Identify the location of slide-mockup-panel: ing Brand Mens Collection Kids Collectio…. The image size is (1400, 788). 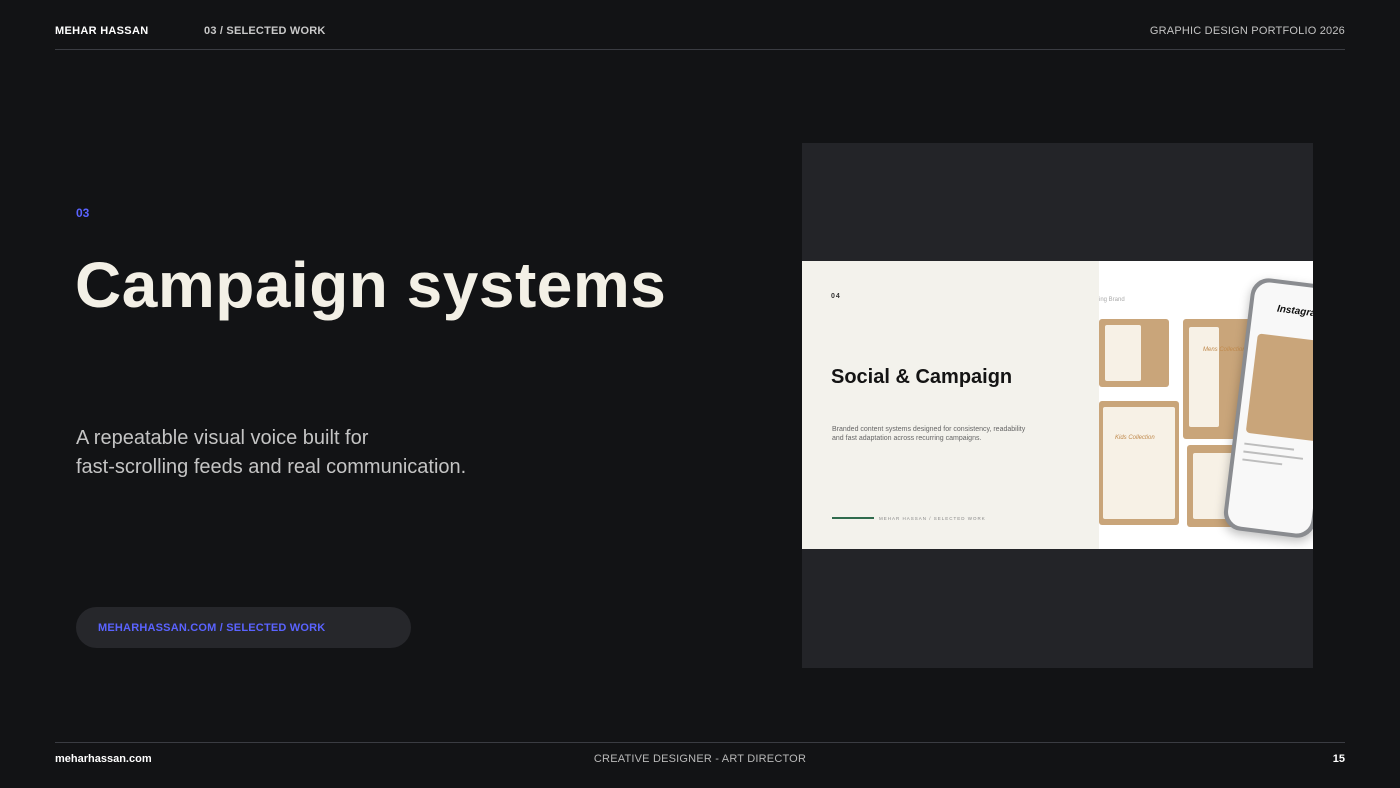
(1206, 405).